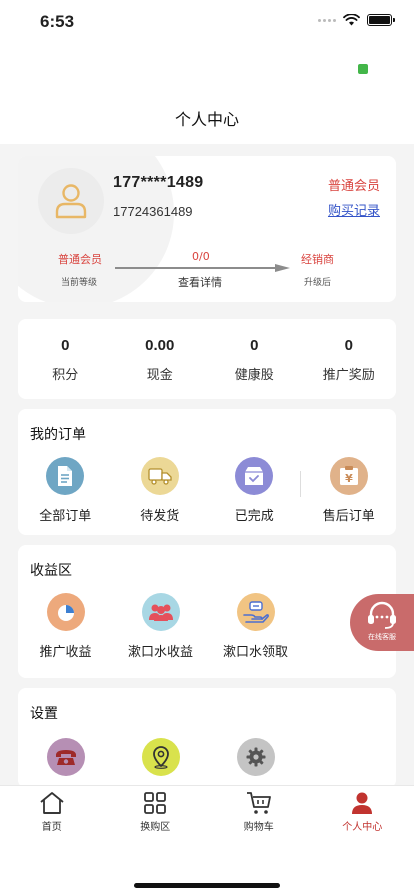 Image resolution: width=414 pixels, height=896 pixels. What do you see at coordinates (317, 259) in the screenshot?
I see `next-level: 经销商` at bounding box center [317, 259].